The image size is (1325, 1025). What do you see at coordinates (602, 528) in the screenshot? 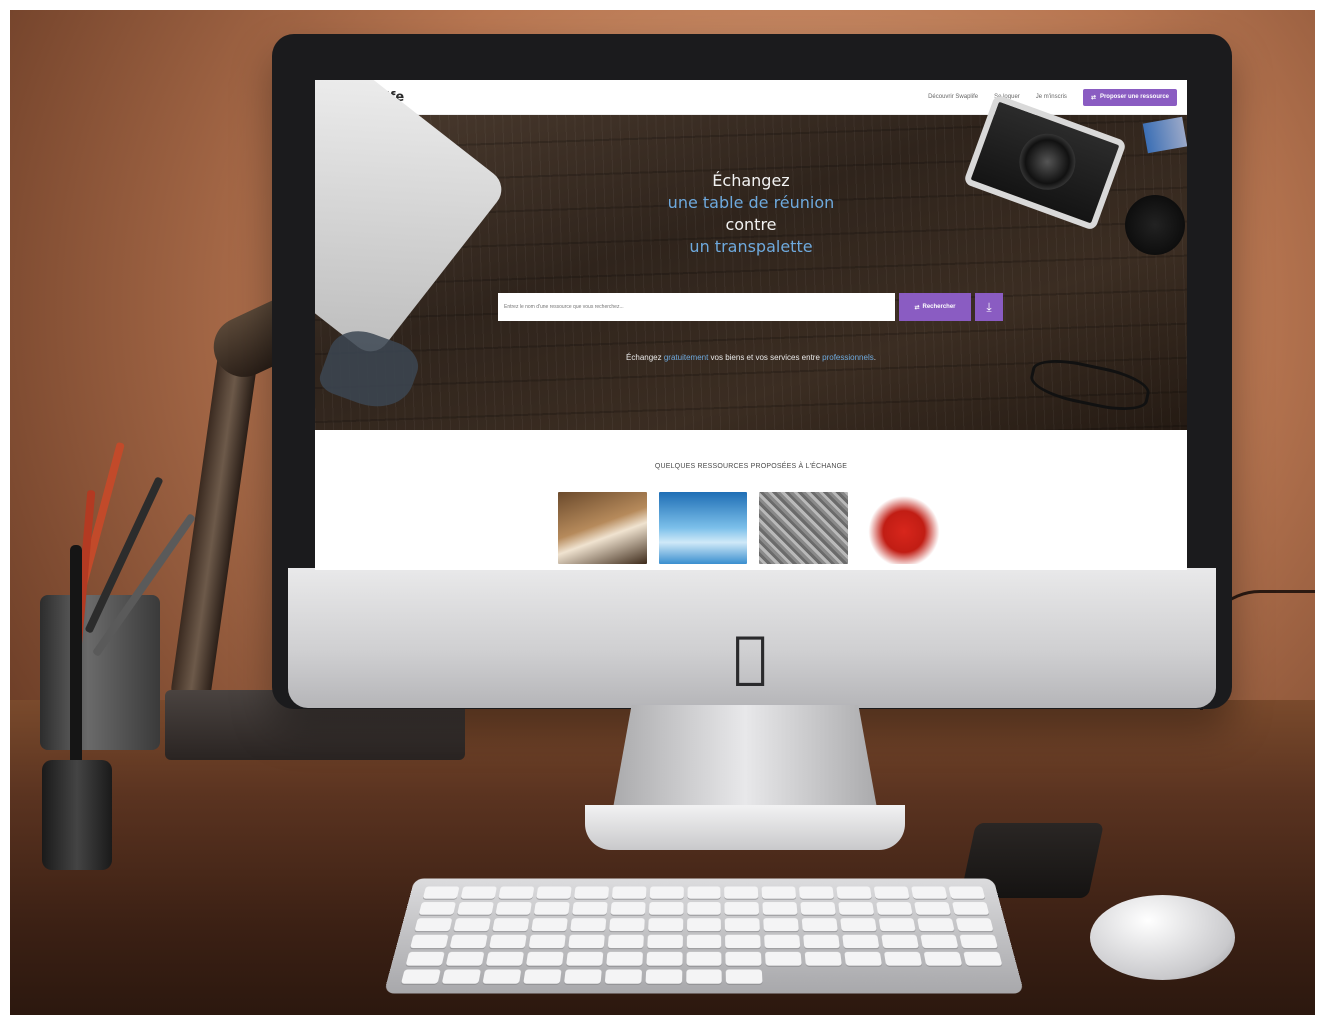
I see `resource-thumb-laptop` at bounding box center [602, 528].